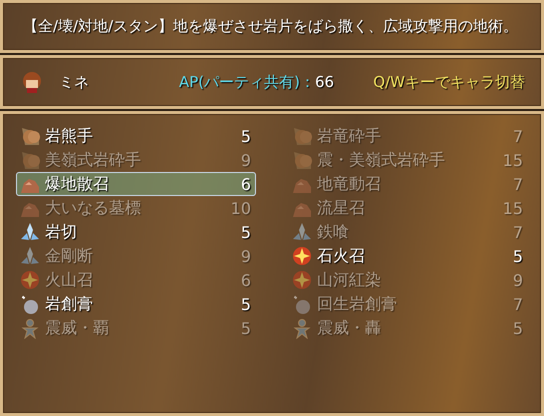 Image resolution: width=544 pixels, height=416 pixels. What do you see at coordinates (69, 280) in the screenshot?
I see `skill-name: 火山召` at bounding box center [69, 280].